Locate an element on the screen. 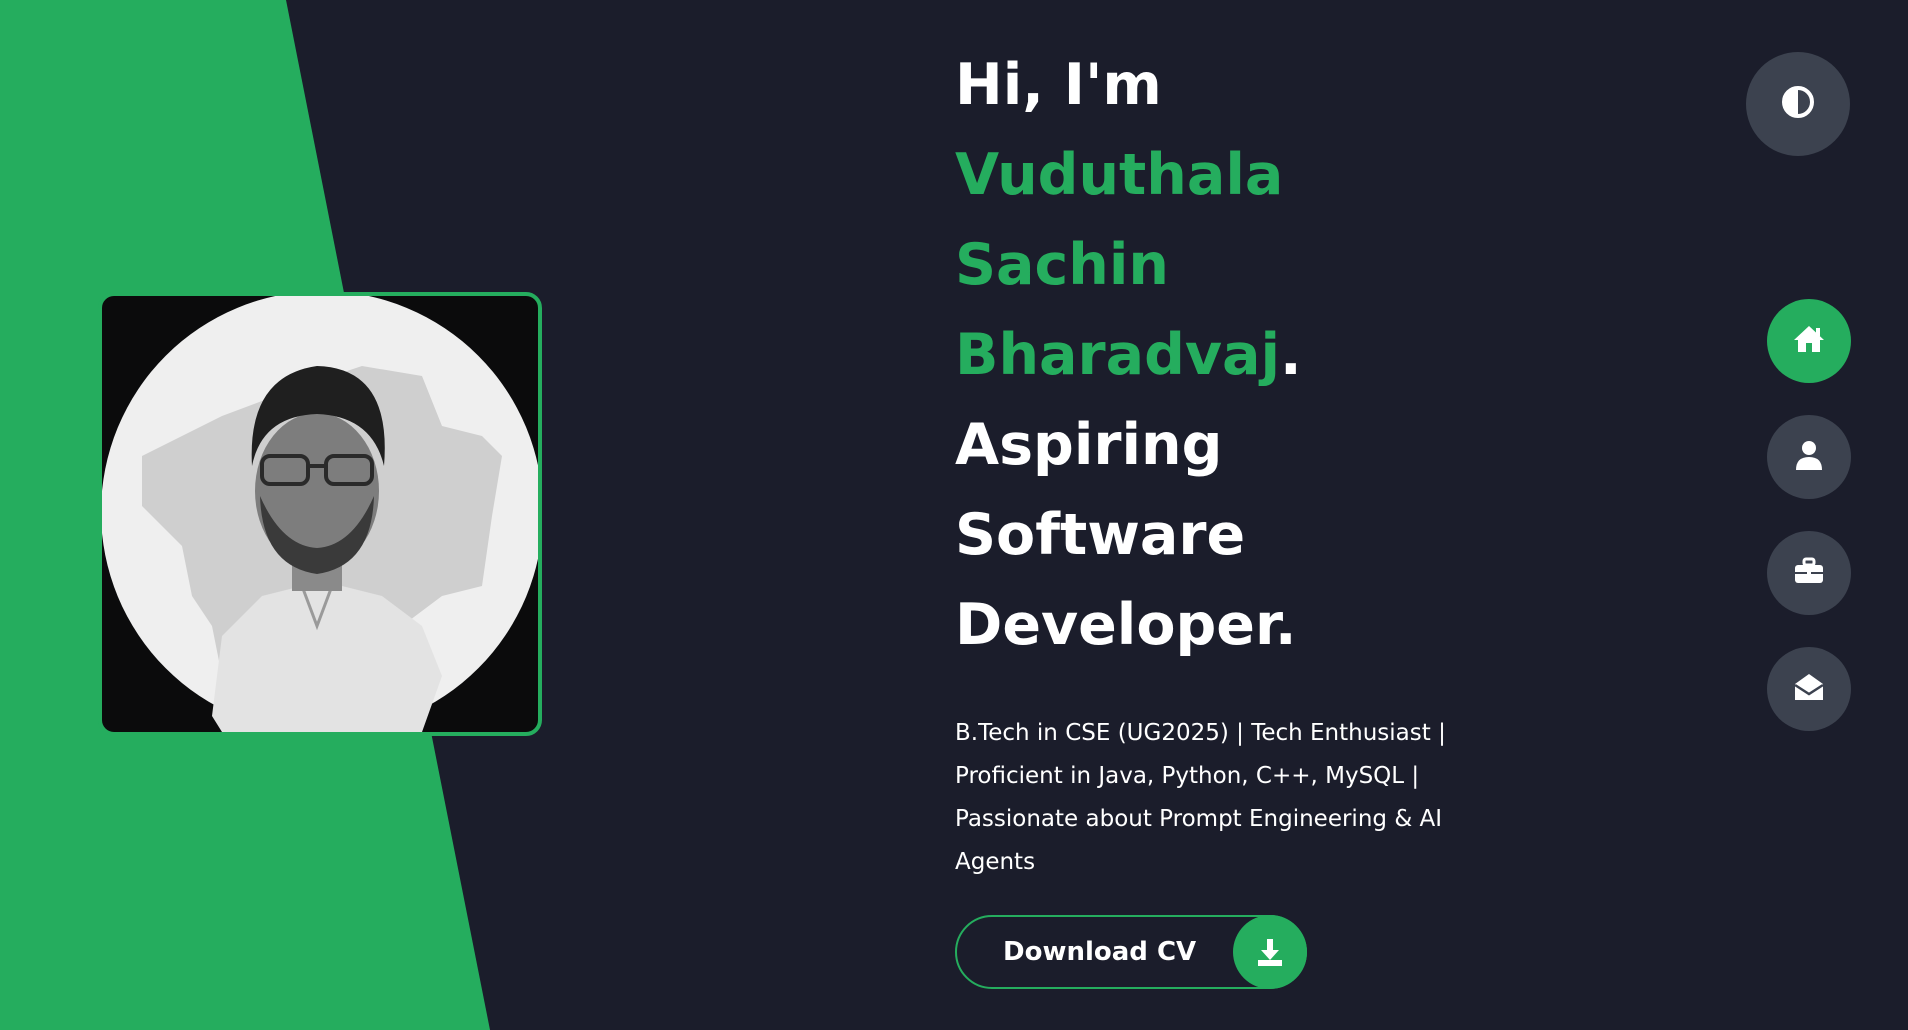  briefcase-icon is located at coordinates (1809, 573).